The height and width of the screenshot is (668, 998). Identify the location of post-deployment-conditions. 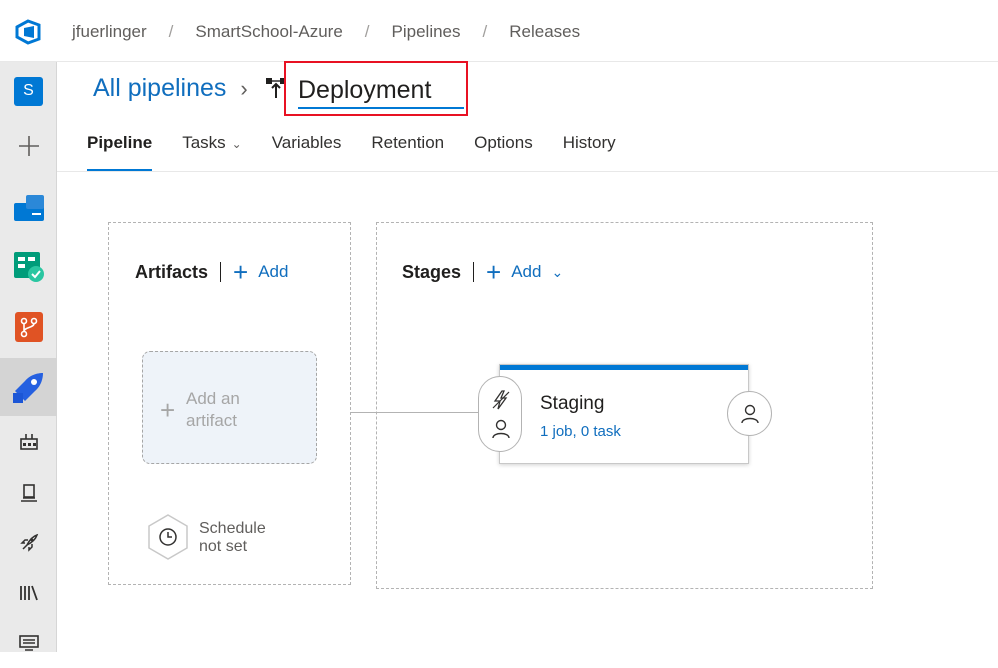
(749, 413).